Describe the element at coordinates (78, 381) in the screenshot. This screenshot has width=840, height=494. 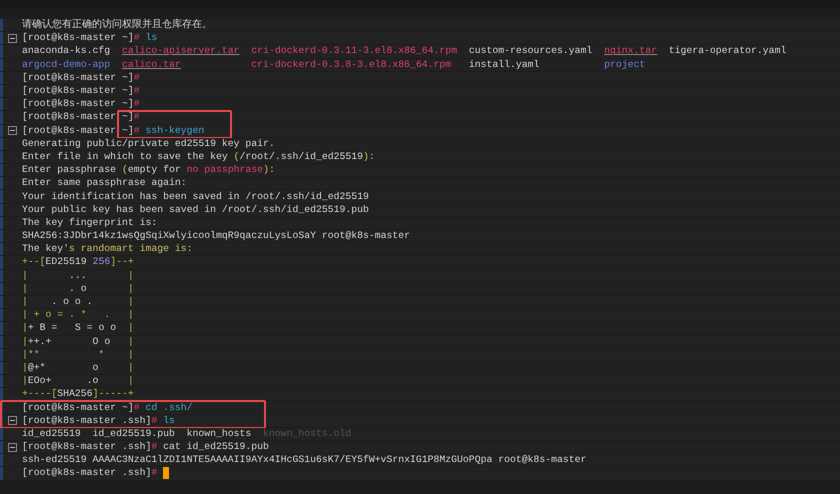
I see `terminal-line: |EOo+ .o |` at that location.